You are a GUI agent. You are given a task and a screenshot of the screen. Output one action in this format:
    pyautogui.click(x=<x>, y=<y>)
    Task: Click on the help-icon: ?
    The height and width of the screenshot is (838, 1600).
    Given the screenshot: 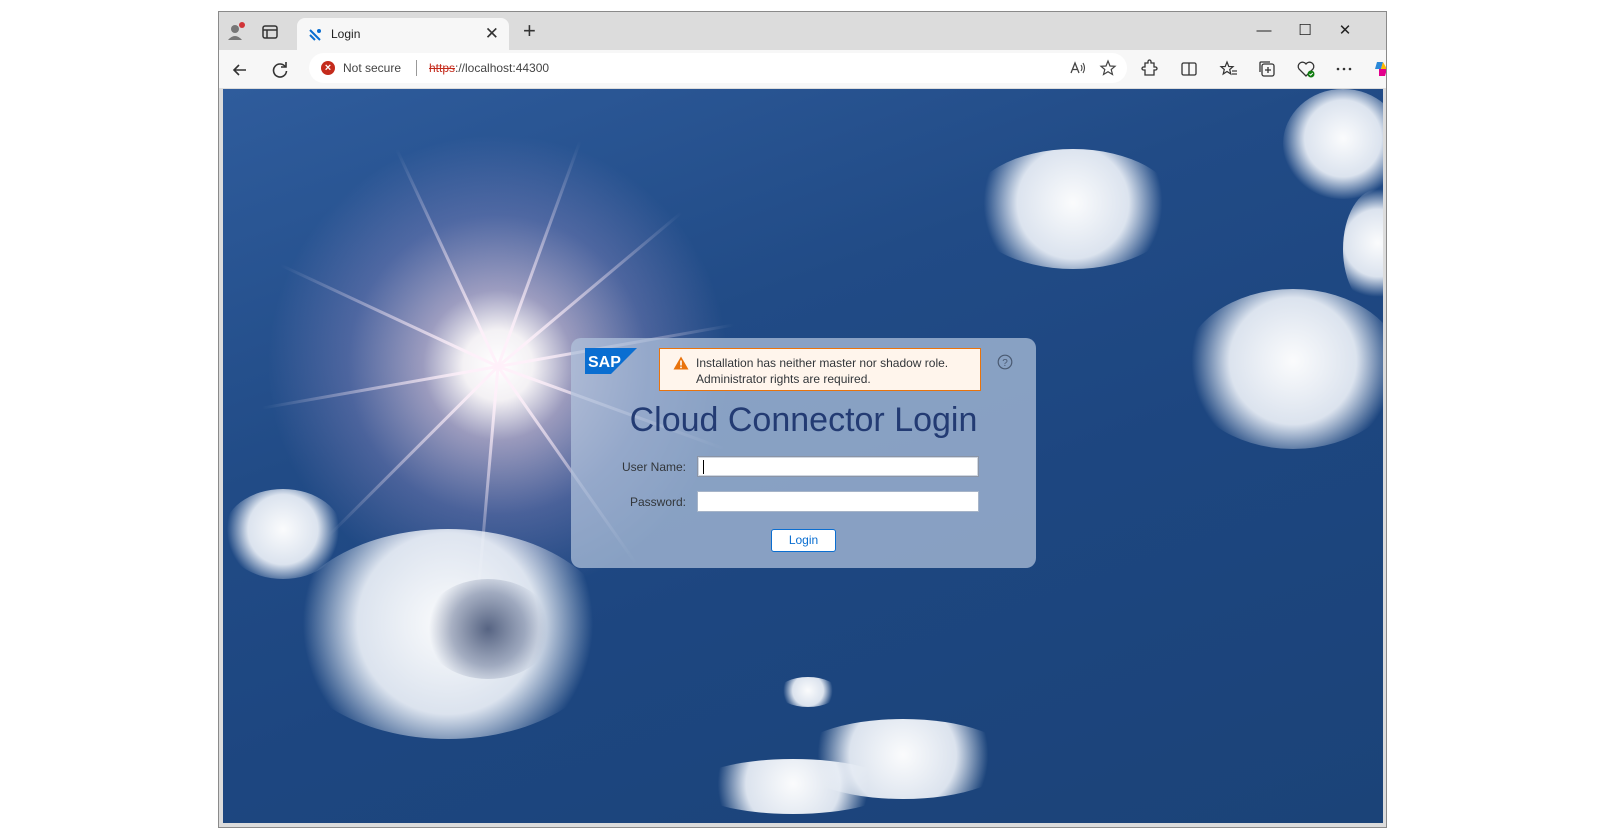 What is the action you would take?
    pyautogui.click(x=1005, y=362)
    